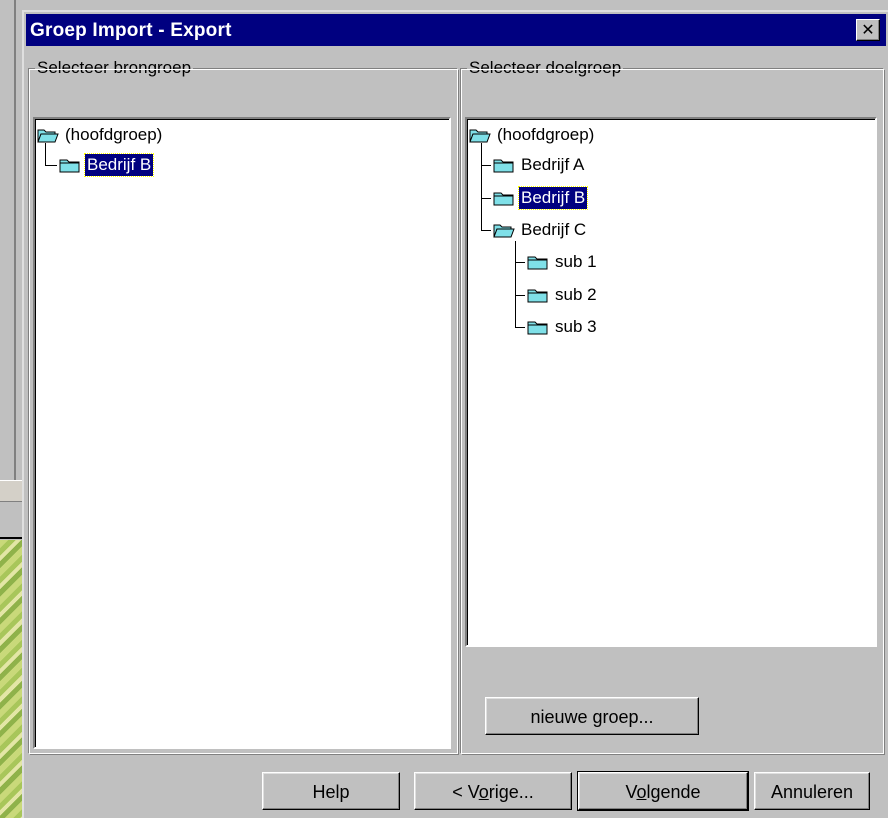 Image resolution: width=888 pixels, height=818 pixels. What do you see at coordinates (545, 68) in the screenshot?
I see `target-legend: Selecteer doelgroep` at bounding box center [545, 68].